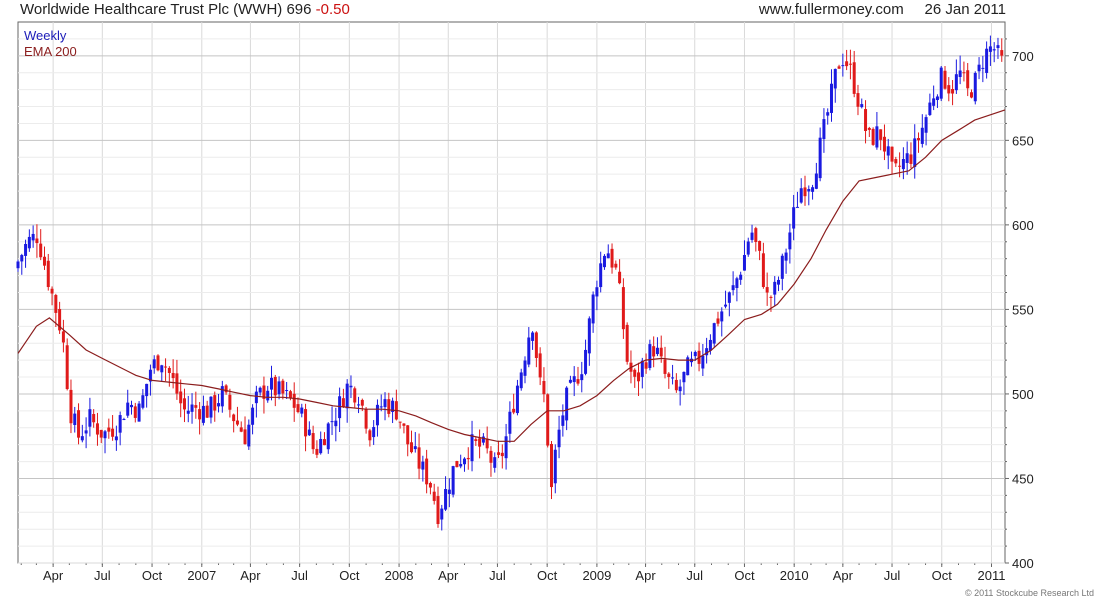 The height and width of the screenshot is (600, 1100). Describe the element at coordinates (45, 35) in the screenshot. I see `legend-weekly: Weekly` at that location.